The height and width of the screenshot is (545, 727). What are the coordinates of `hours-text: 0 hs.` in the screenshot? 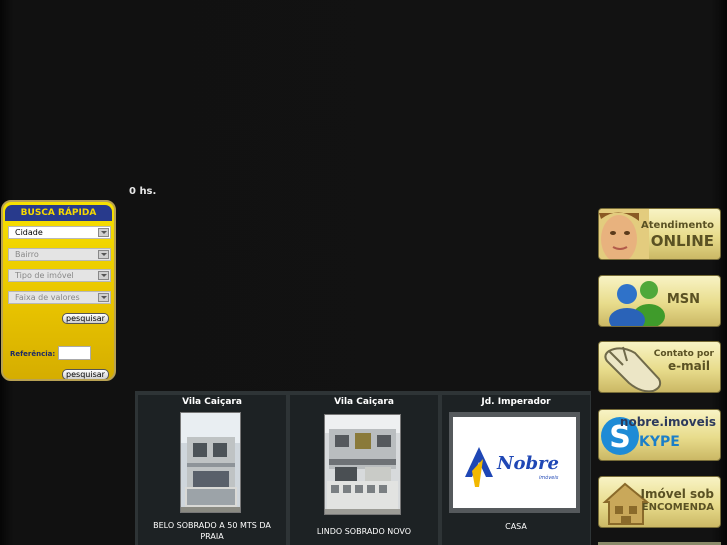 It's located at (143, 191).